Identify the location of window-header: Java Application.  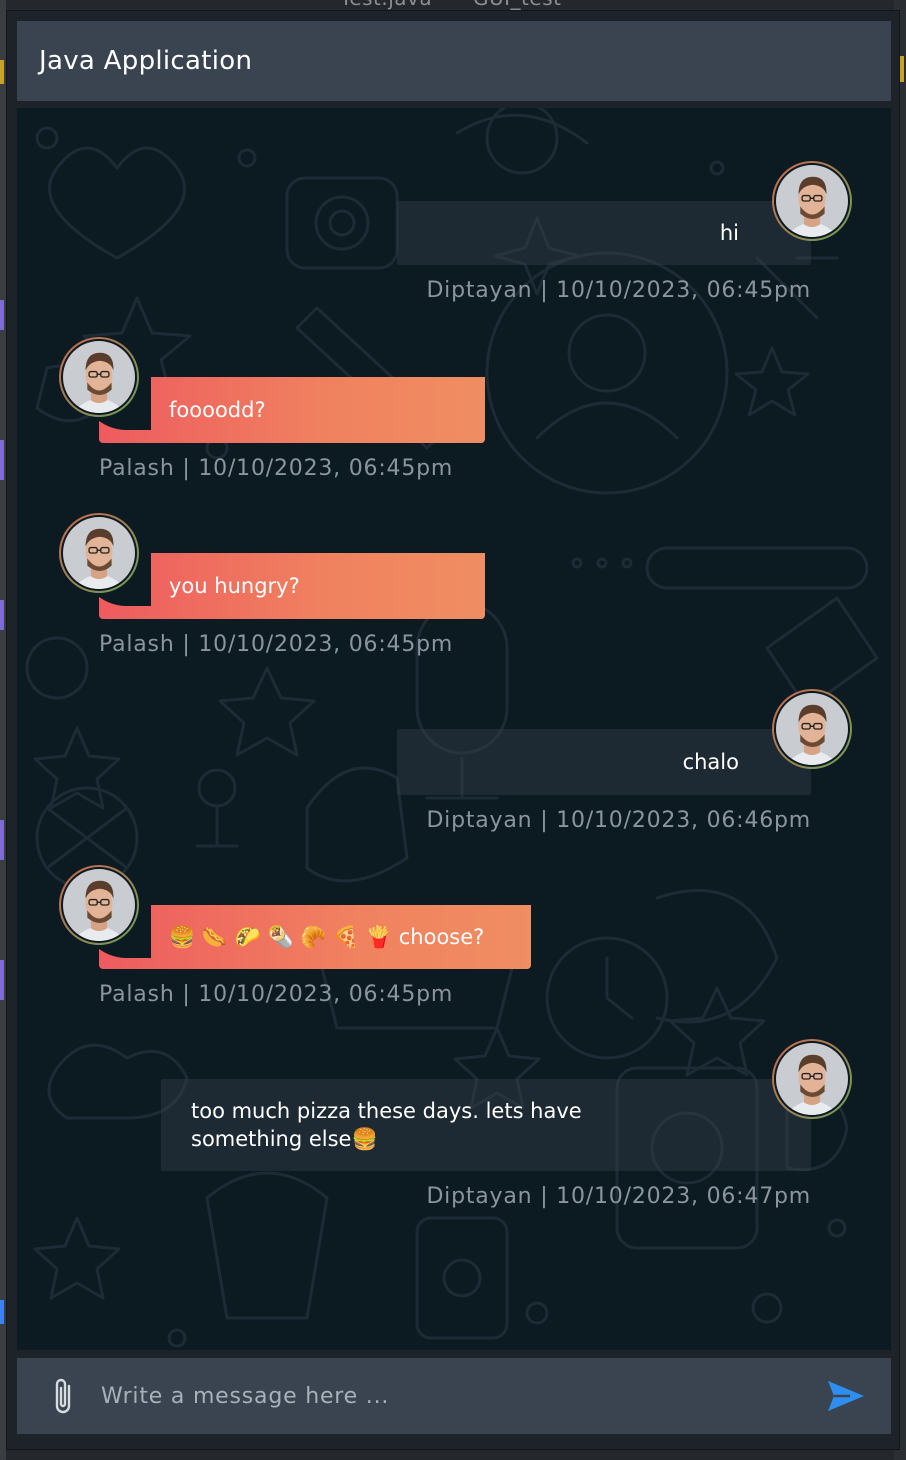
(454, 61).